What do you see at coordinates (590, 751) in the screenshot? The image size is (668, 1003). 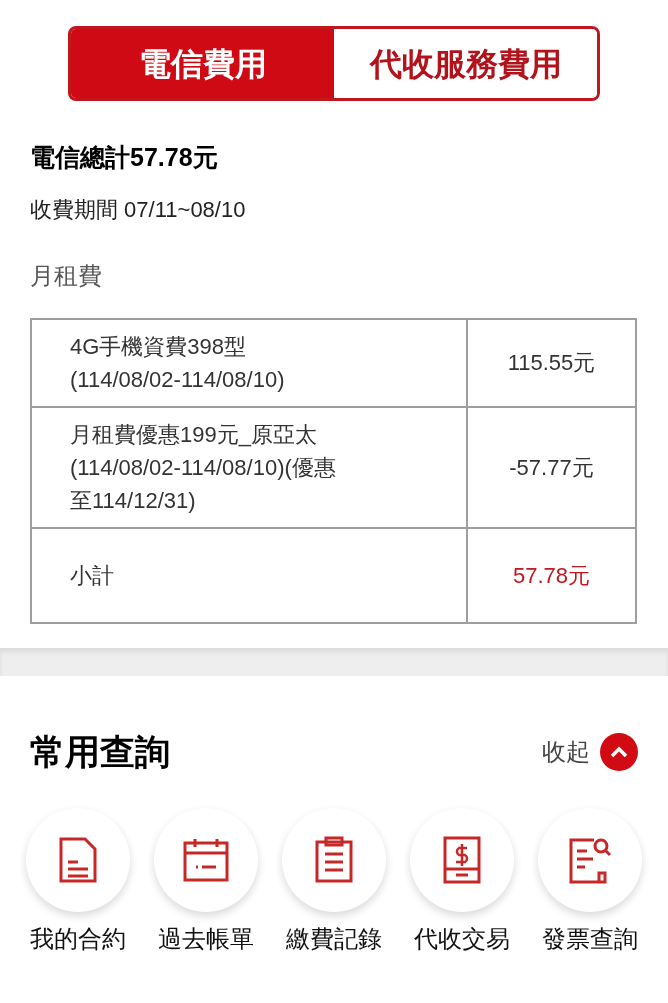 I see `collapse-toggle: 收起` at bounding box center [590, 751].